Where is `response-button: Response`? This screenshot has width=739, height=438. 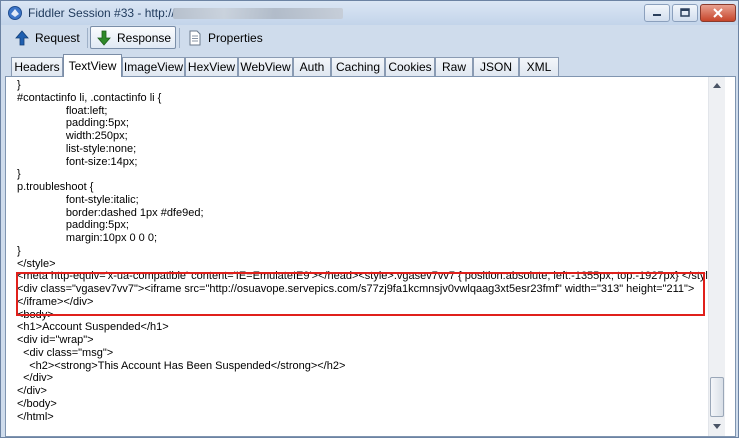
response-button: Response is located at coordinates (133, 37).